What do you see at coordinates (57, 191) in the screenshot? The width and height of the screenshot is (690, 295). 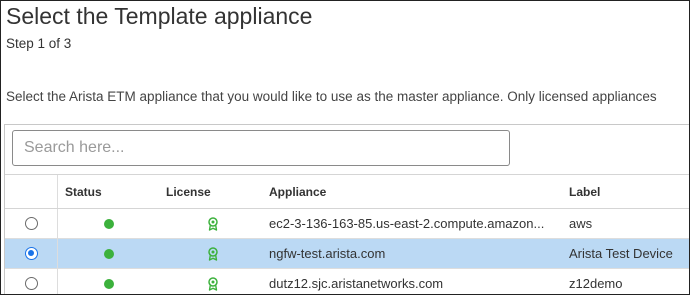 I see `column-divider` at bounding box center [57, 191].